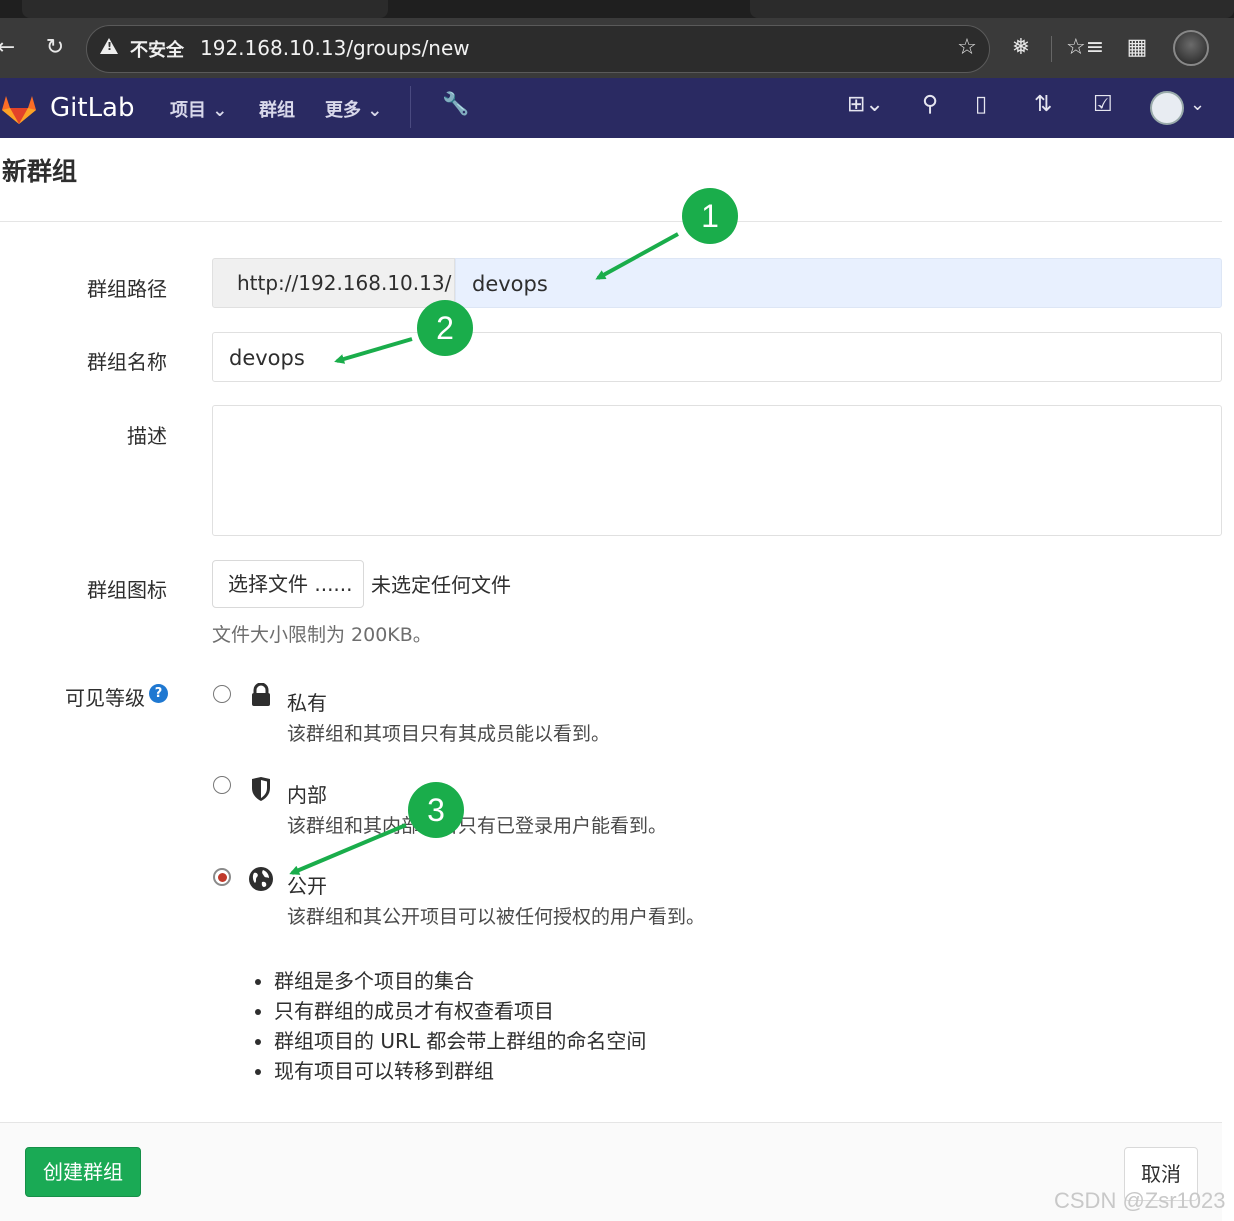 This screenshot has width=1234, height=1221. What do you see at coordinates (436, 810) in the screenshot?
I see `annotation-callout-3: 3` at bounding box center [436, 810].